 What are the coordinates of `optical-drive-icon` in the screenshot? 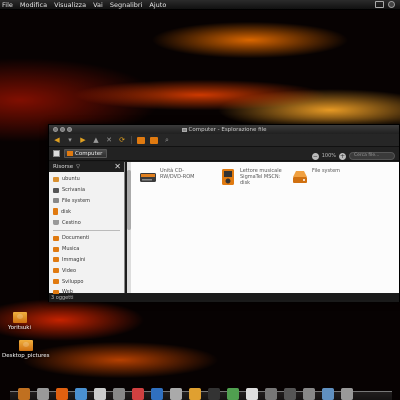 It's located at (148, 177).